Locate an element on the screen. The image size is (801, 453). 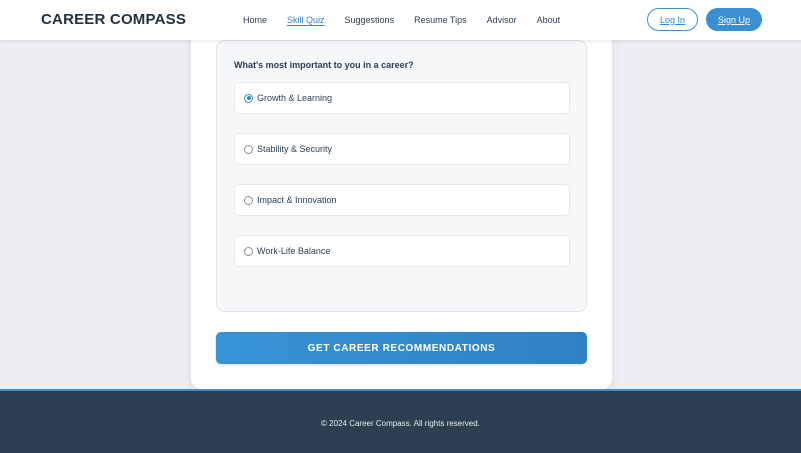
option-label: Stability & Security is located at coordinates (295, 149).